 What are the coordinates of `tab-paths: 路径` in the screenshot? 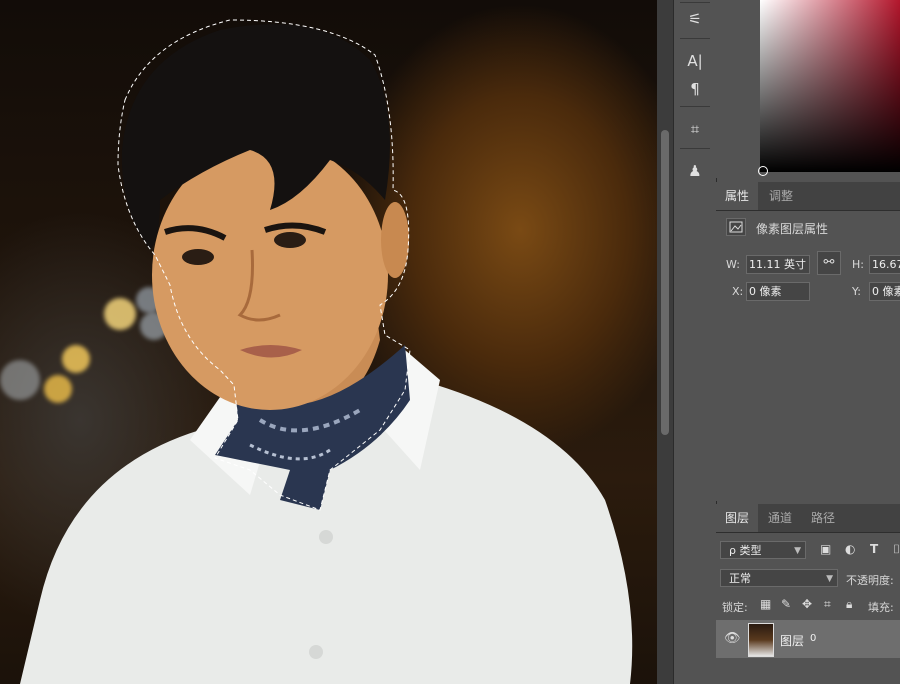 It's located at (823, 518).